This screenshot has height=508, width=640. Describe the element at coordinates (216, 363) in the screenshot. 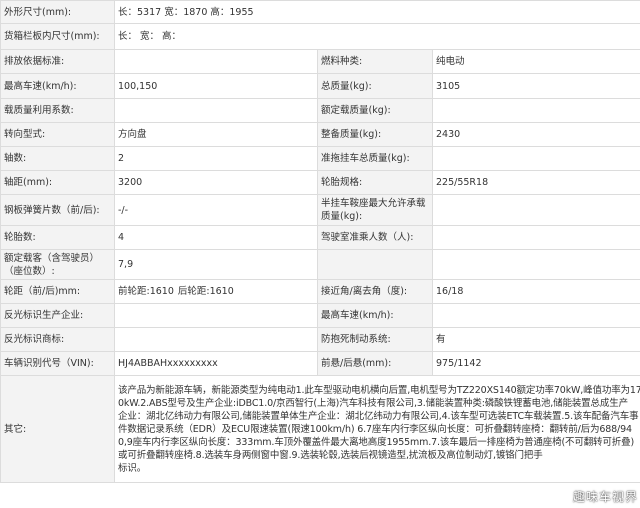

I see `vin-value: HJ4ABBAHxxxxxxxxx` at that location.